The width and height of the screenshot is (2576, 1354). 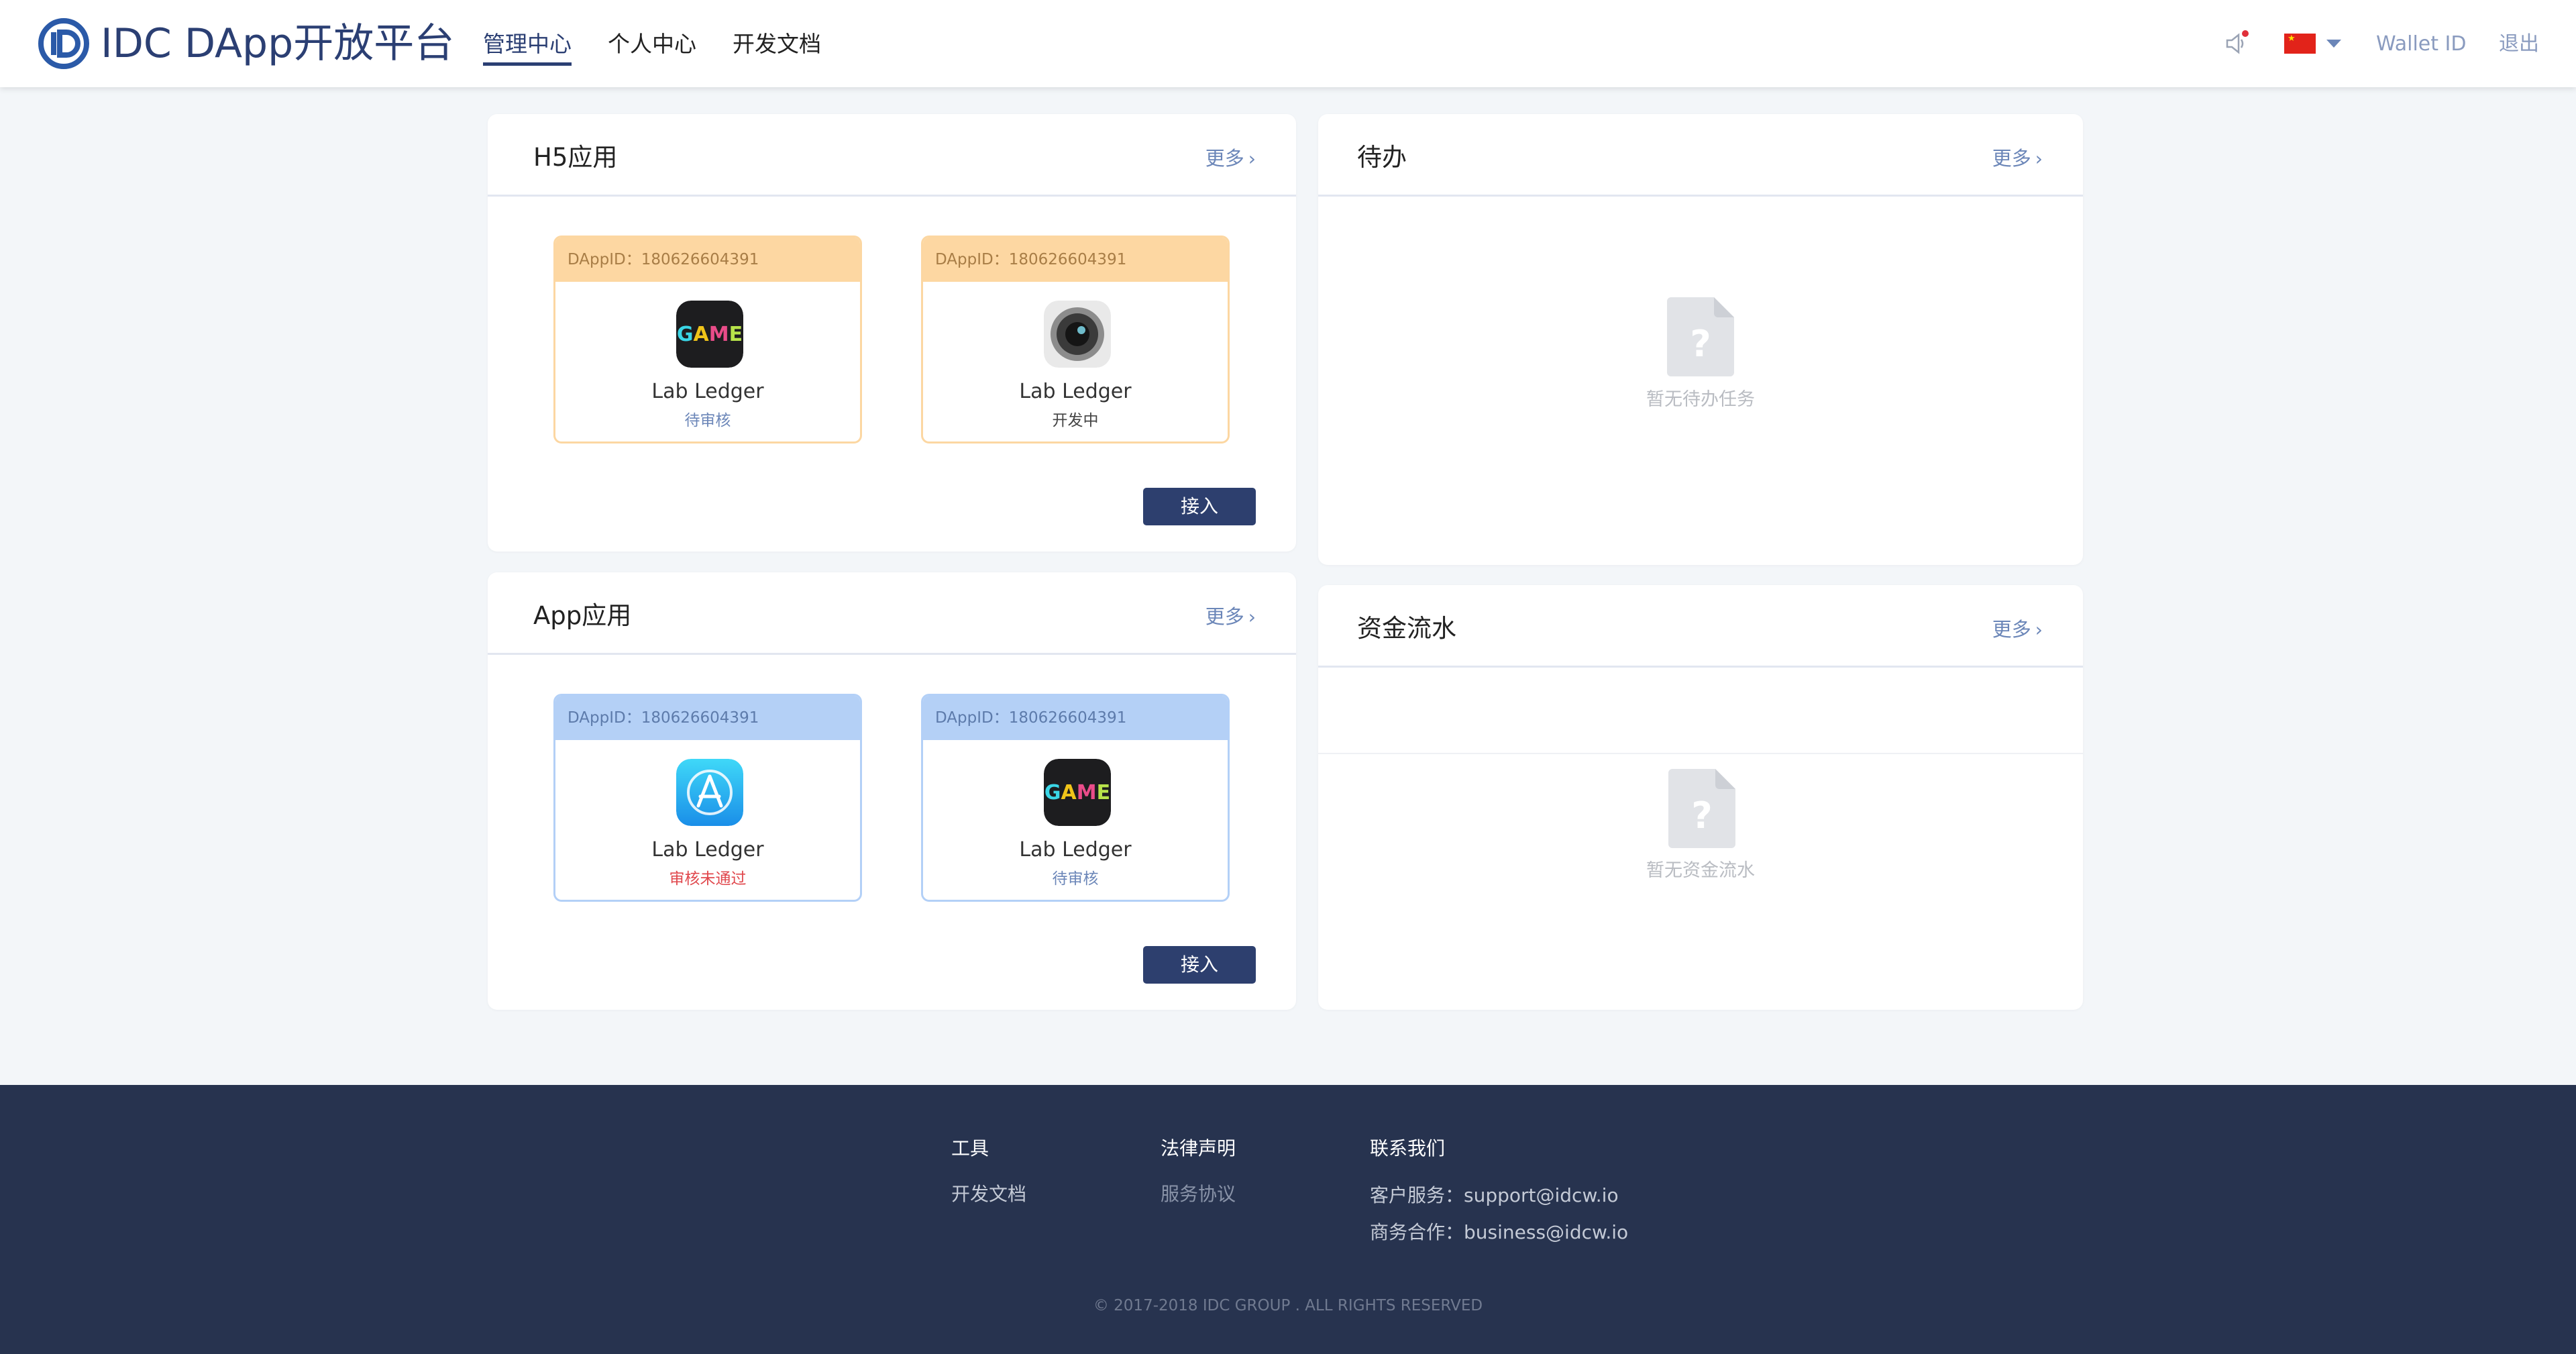 I want to click on panel-header: H5应用 更多 ›, so click(x=892, y=155).